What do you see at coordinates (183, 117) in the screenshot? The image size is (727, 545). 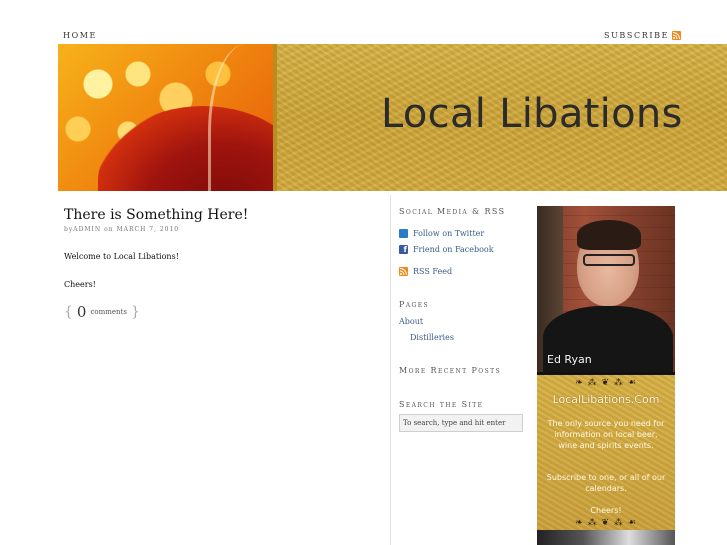 I see `wine-glass-photo` at bounding box center [183, 117].